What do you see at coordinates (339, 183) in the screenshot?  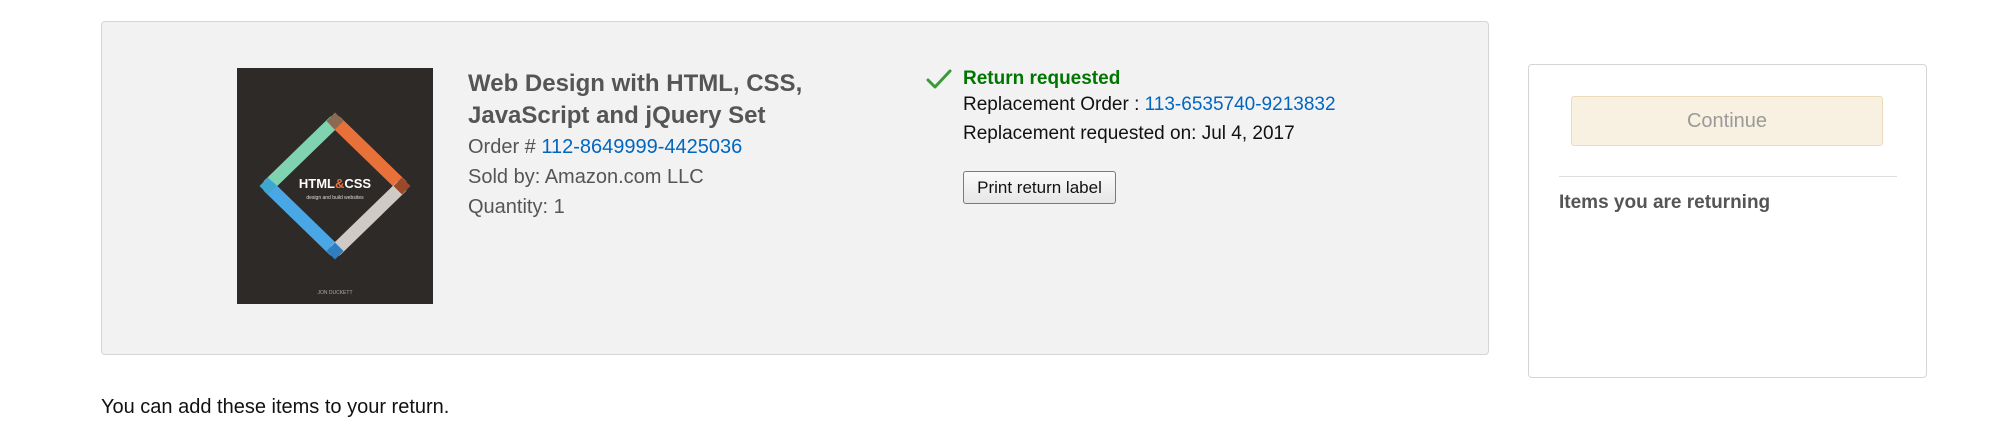 I see `cover-title-amp: &` at bounding box center [339, 183].